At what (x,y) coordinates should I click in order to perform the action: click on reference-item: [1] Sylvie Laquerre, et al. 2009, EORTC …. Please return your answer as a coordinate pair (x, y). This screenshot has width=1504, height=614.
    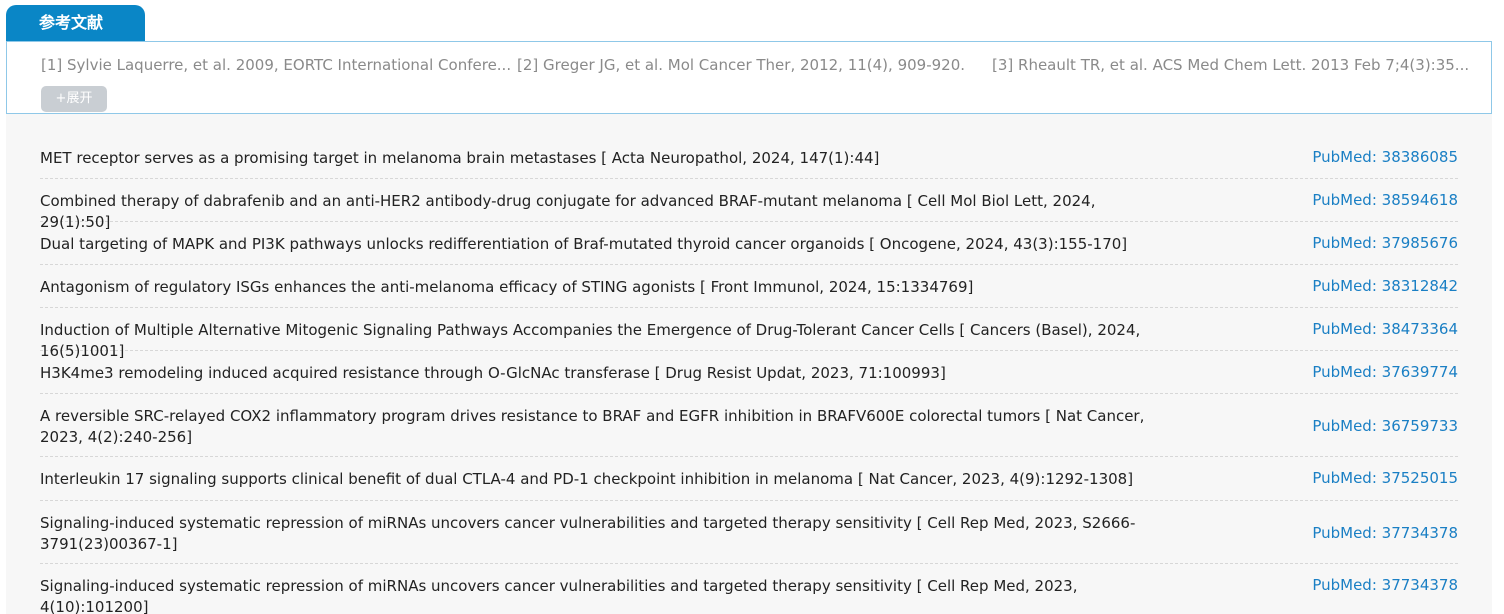
    Looking at the image, I should click on (276, 65).